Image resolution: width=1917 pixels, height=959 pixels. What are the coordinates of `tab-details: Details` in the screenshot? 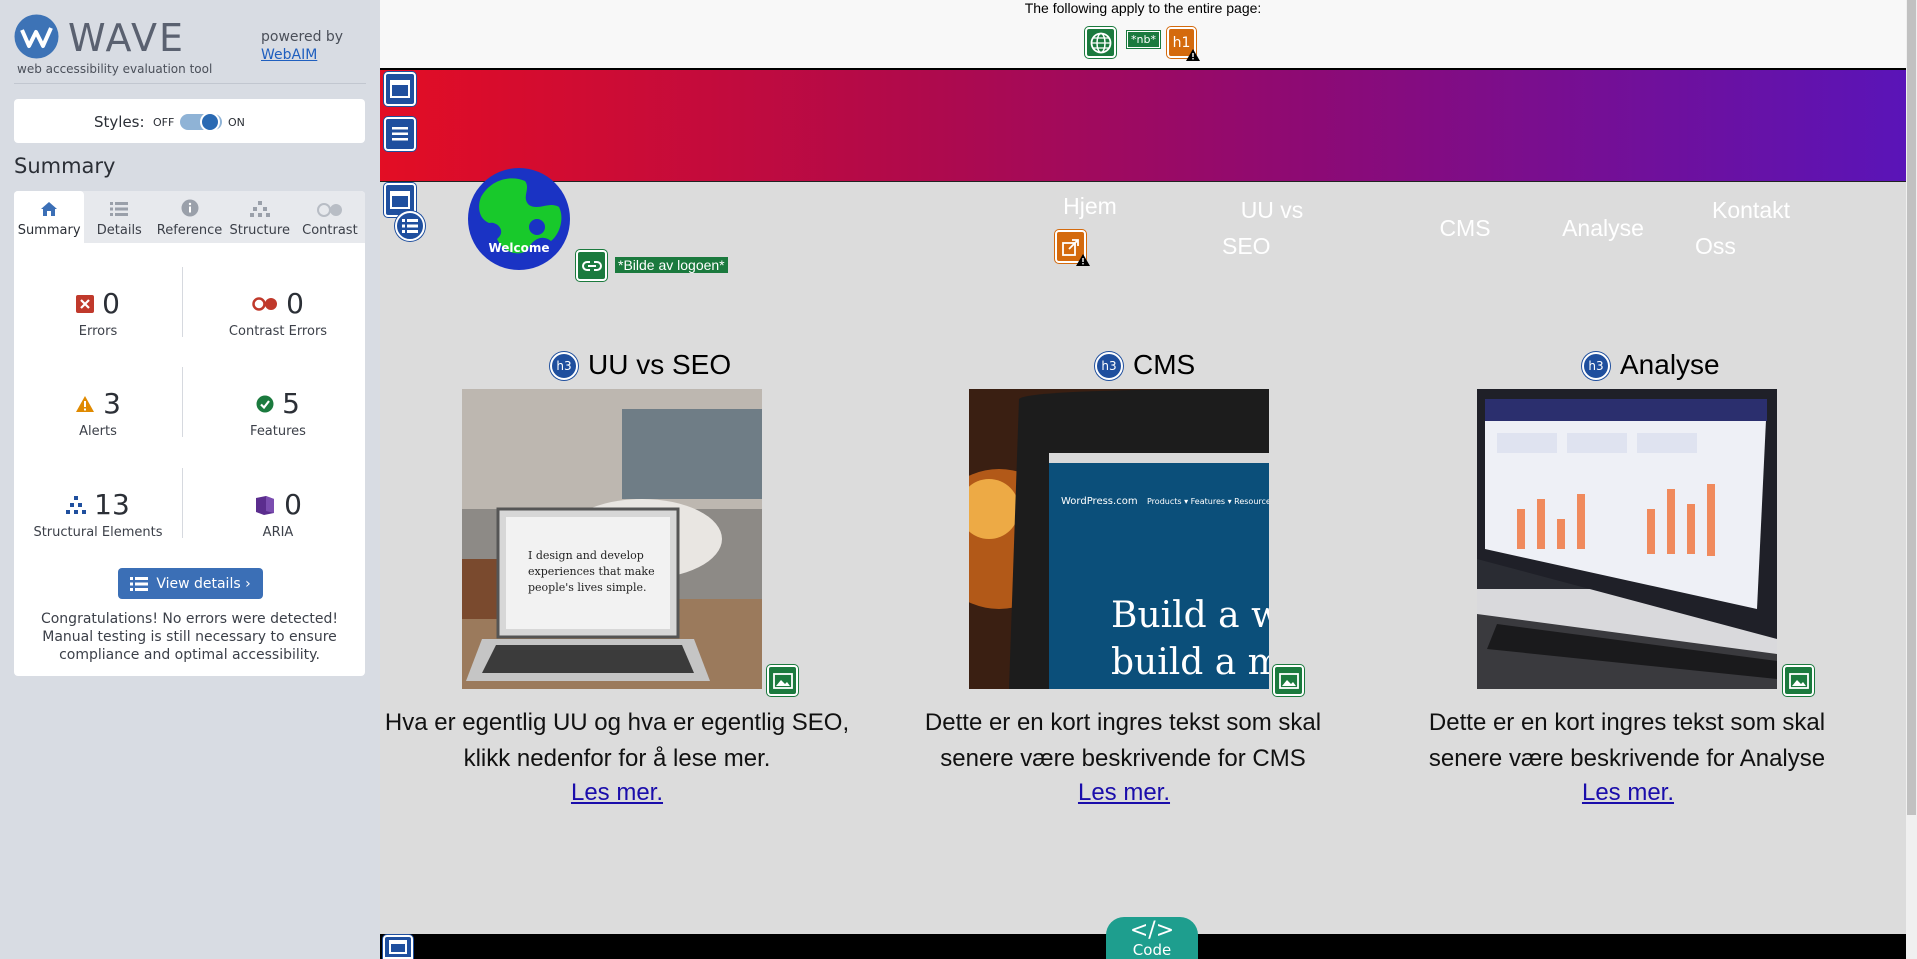 It's located at (119, 217).